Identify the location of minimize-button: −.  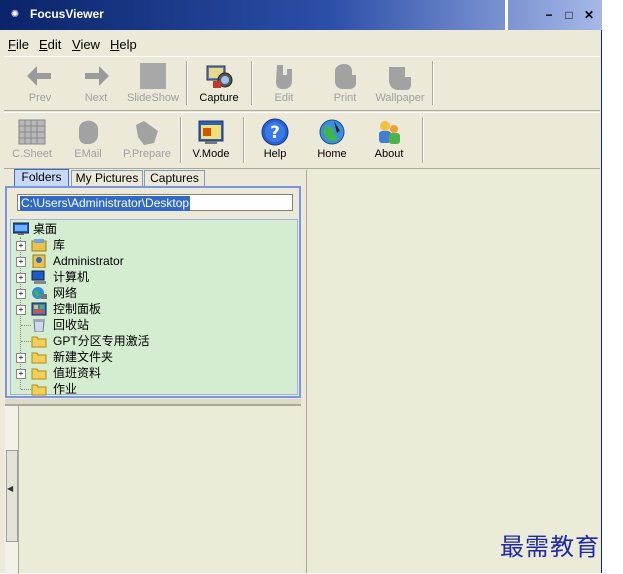
(549, 15).